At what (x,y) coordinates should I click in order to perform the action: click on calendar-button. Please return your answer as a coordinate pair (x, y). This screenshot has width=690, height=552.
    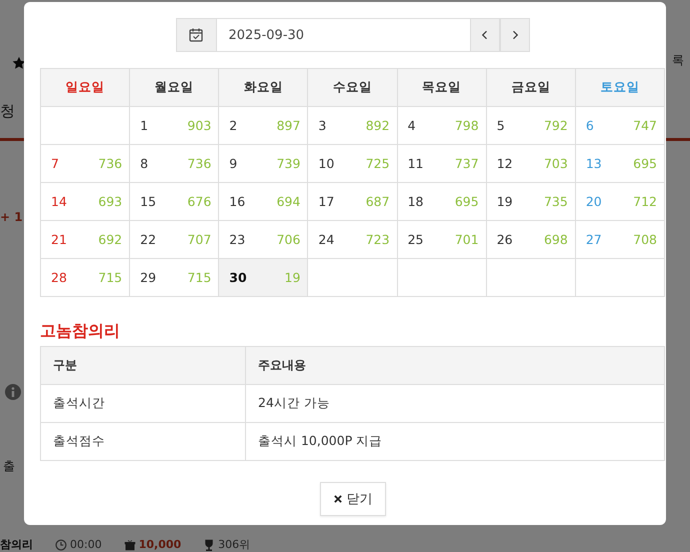
    Looking at the image, I should click on (196, 35).